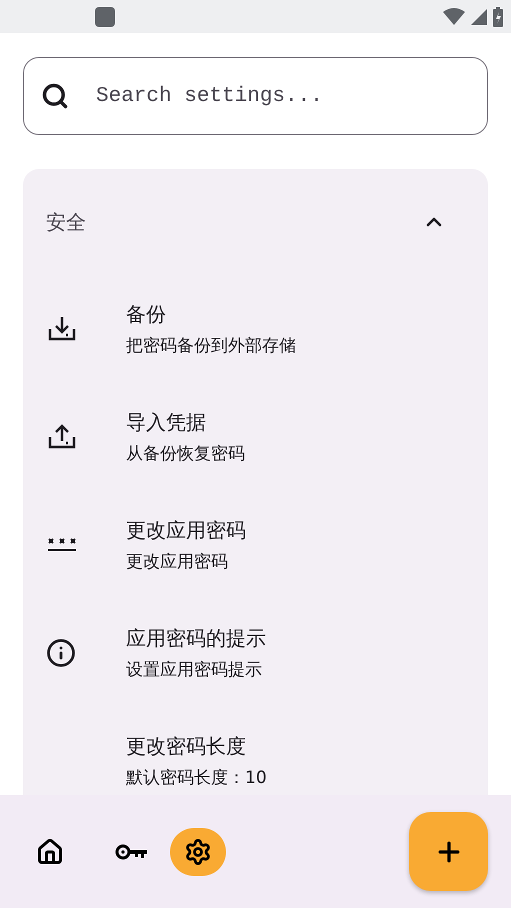 The width and height of the screenshot is (511, 908). I want to click on item-title: 导入凭据, so click(166, 422).